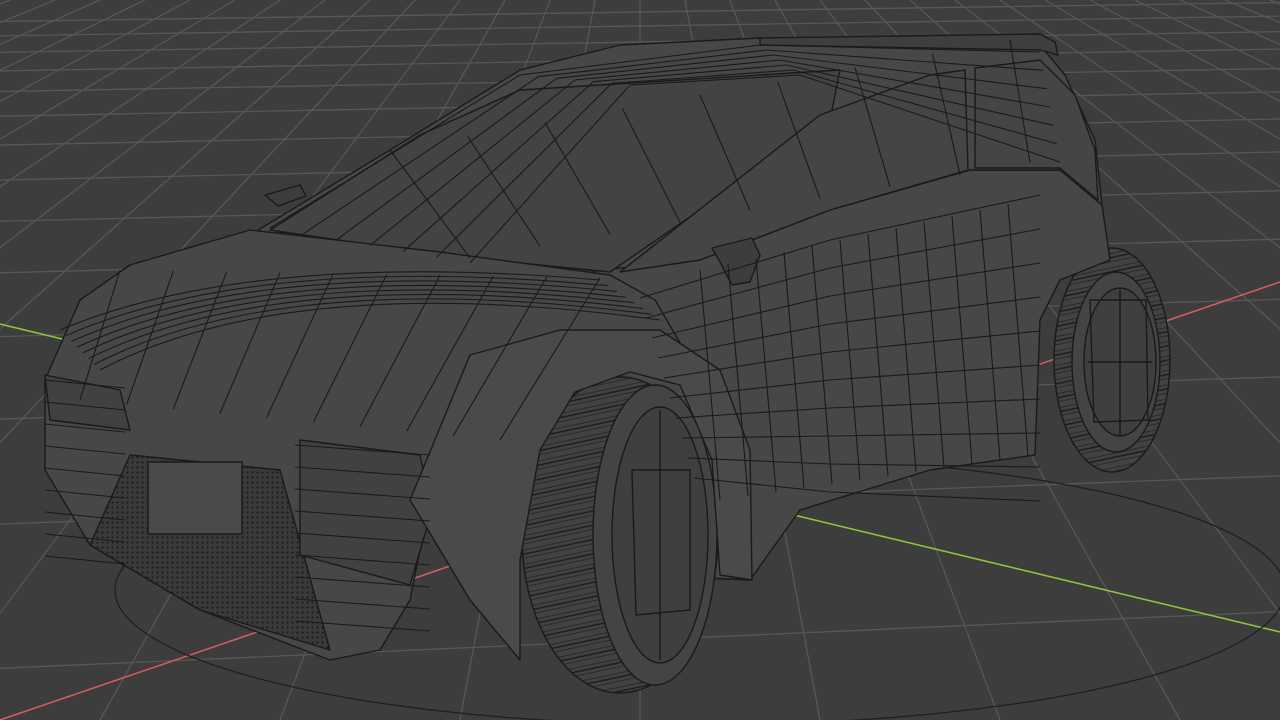 This screenshot has width=1280, height=720. What do you see at coordinates (28, 12) in the screenshot?
I see `grid-line-depth` at bounding box center [28, 12].